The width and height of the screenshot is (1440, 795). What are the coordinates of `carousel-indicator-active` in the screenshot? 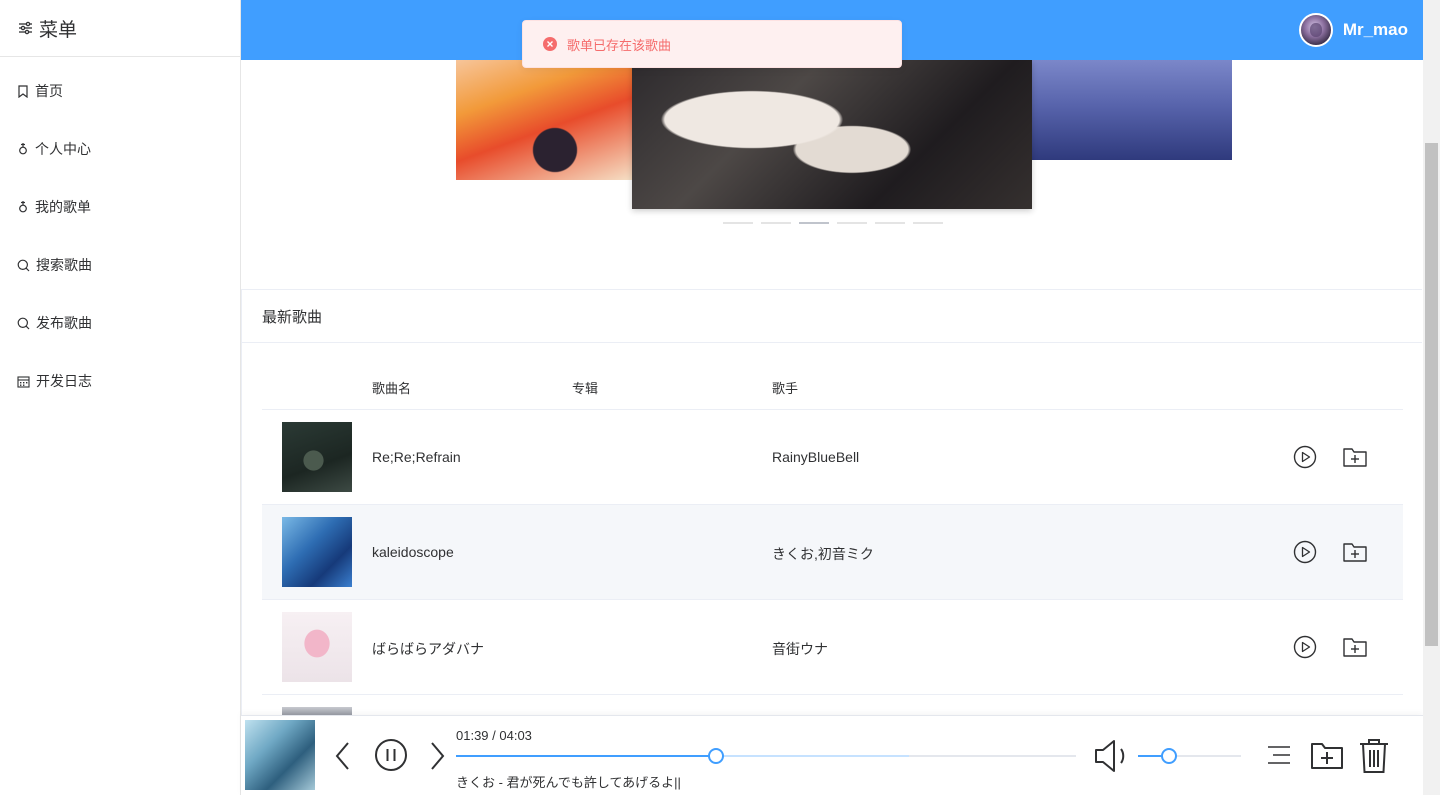 It's located at (814, 223).